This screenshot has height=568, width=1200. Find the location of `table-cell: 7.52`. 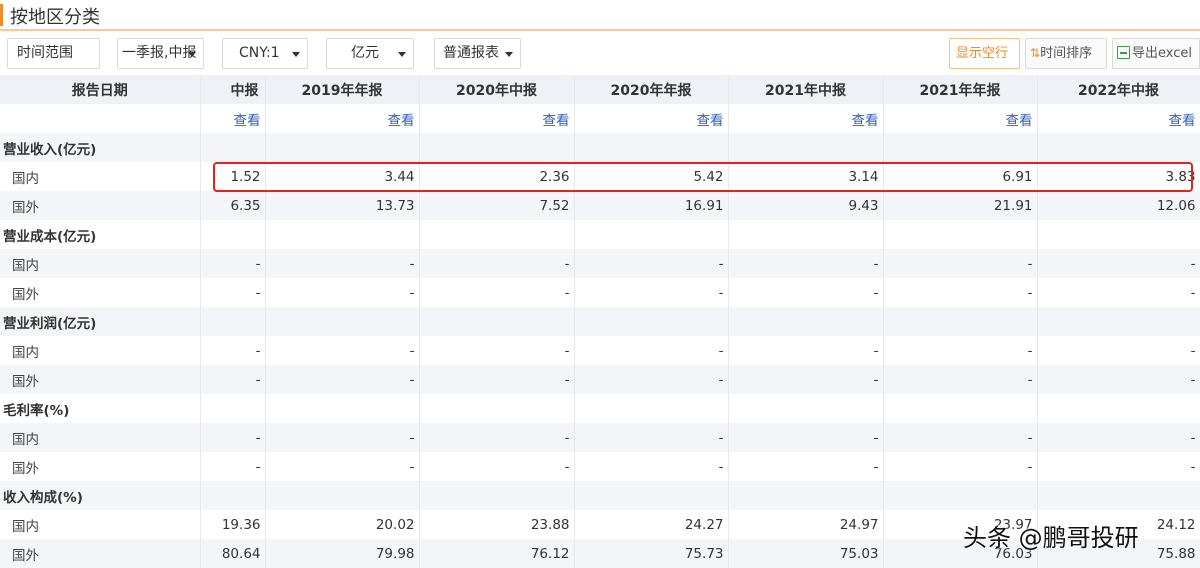

table-cell: 7.52 is located at coordinates (497, 205).